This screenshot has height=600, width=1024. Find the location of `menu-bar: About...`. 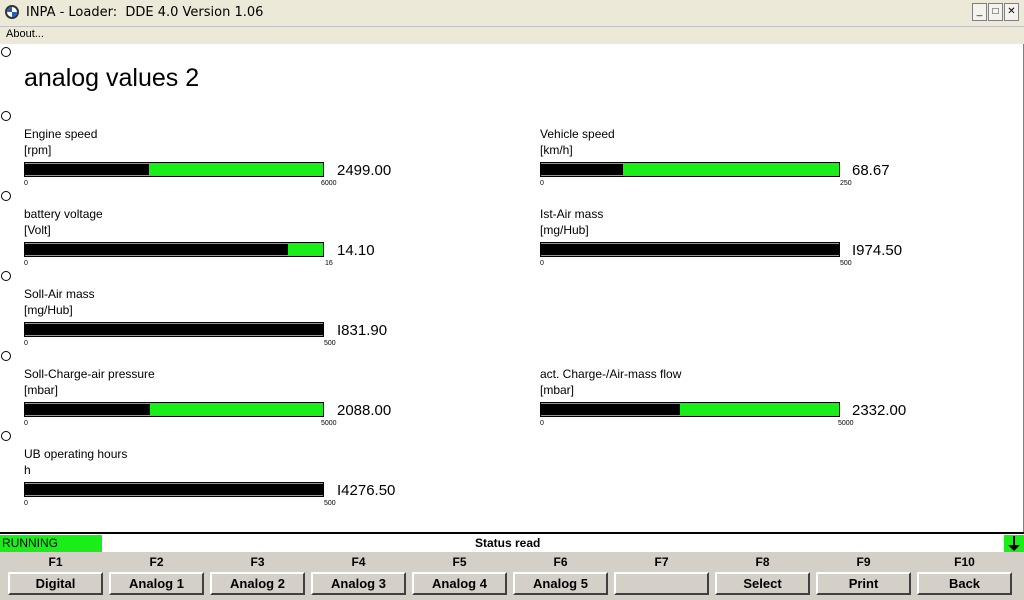

menu-bar: About... is located at coordinates (512, 35).